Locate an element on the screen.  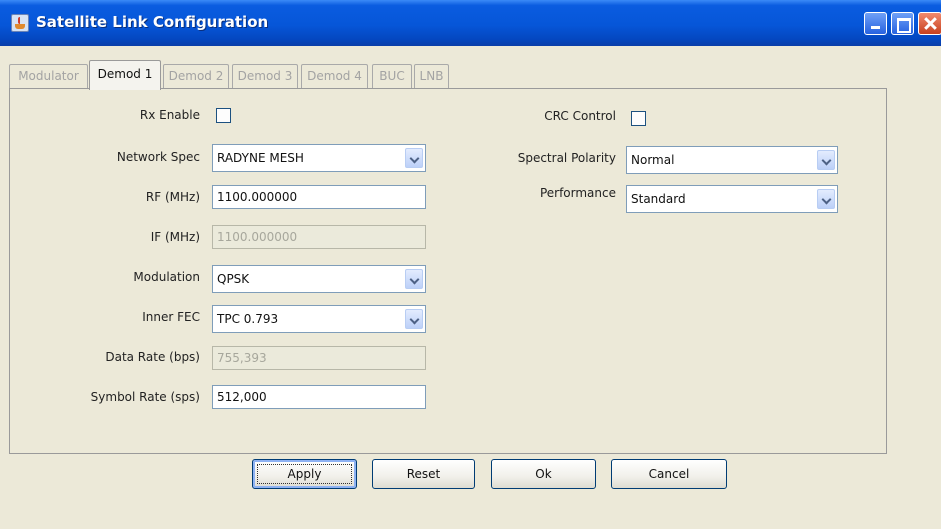
tab-lnb: LNB is located at coordinates (431, 76).